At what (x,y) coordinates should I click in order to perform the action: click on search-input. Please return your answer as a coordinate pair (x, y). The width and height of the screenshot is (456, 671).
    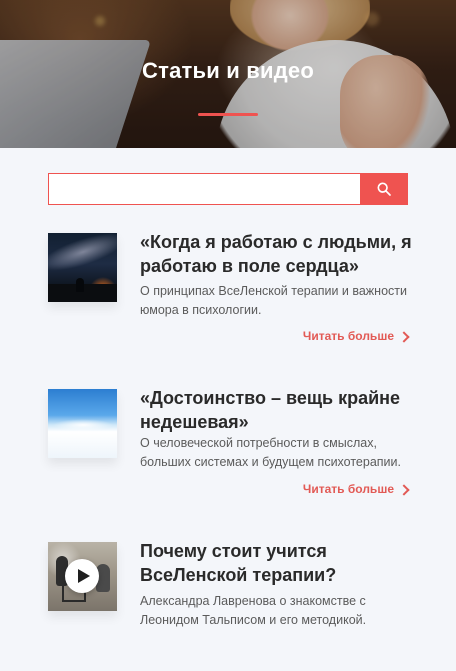
    Looking at the image, I should click on (204, 189).